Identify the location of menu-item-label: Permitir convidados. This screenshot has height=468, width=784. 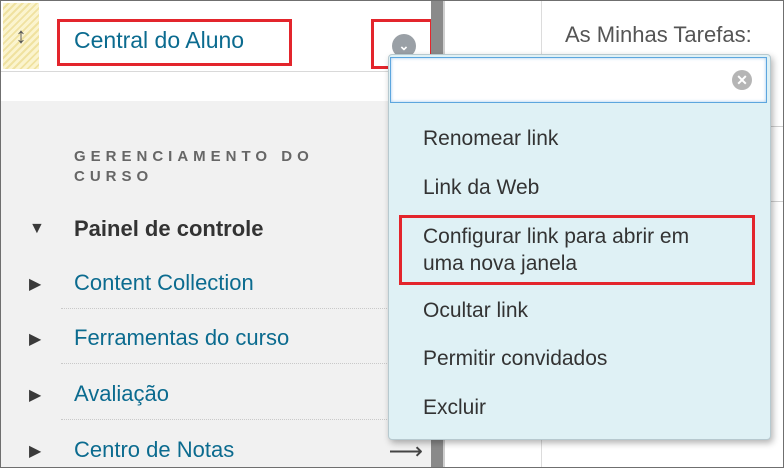
(515, 358).